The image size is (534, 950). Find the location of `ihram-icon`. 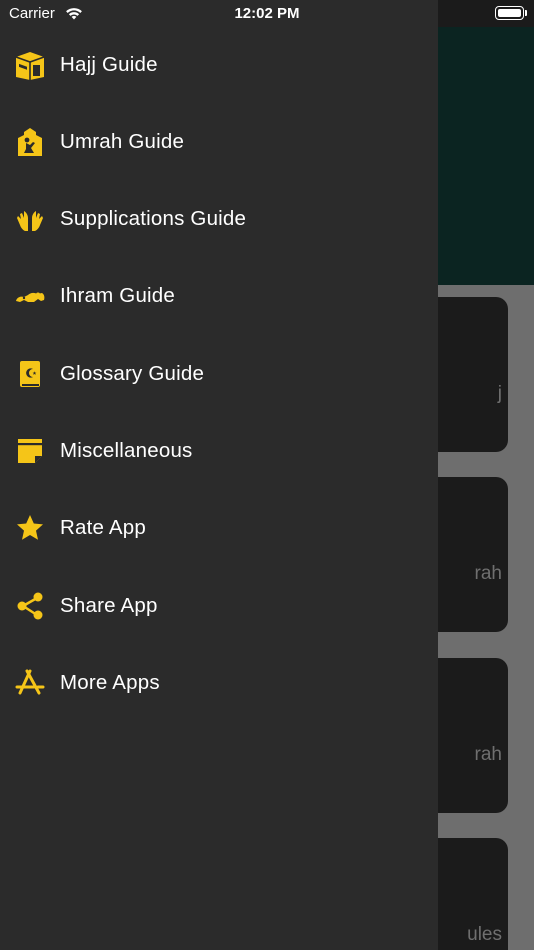

ihram-icon is located at coordinates (30, 297).